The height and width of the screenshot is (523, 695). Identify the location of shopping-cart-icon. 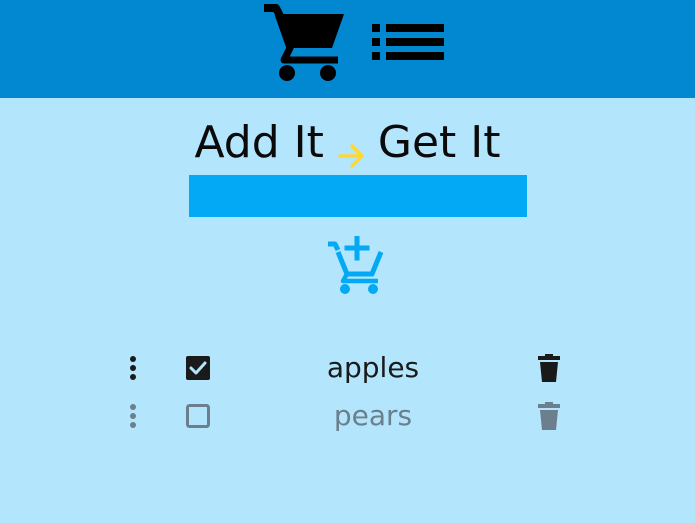
(304, 43).